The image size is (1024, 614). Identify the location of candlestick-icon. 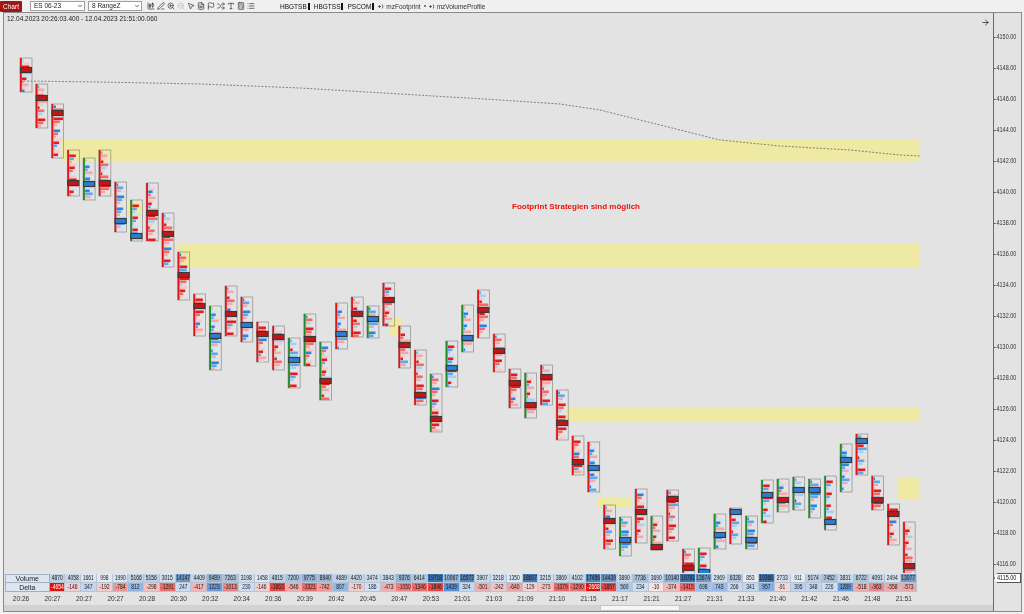
(151, 6).